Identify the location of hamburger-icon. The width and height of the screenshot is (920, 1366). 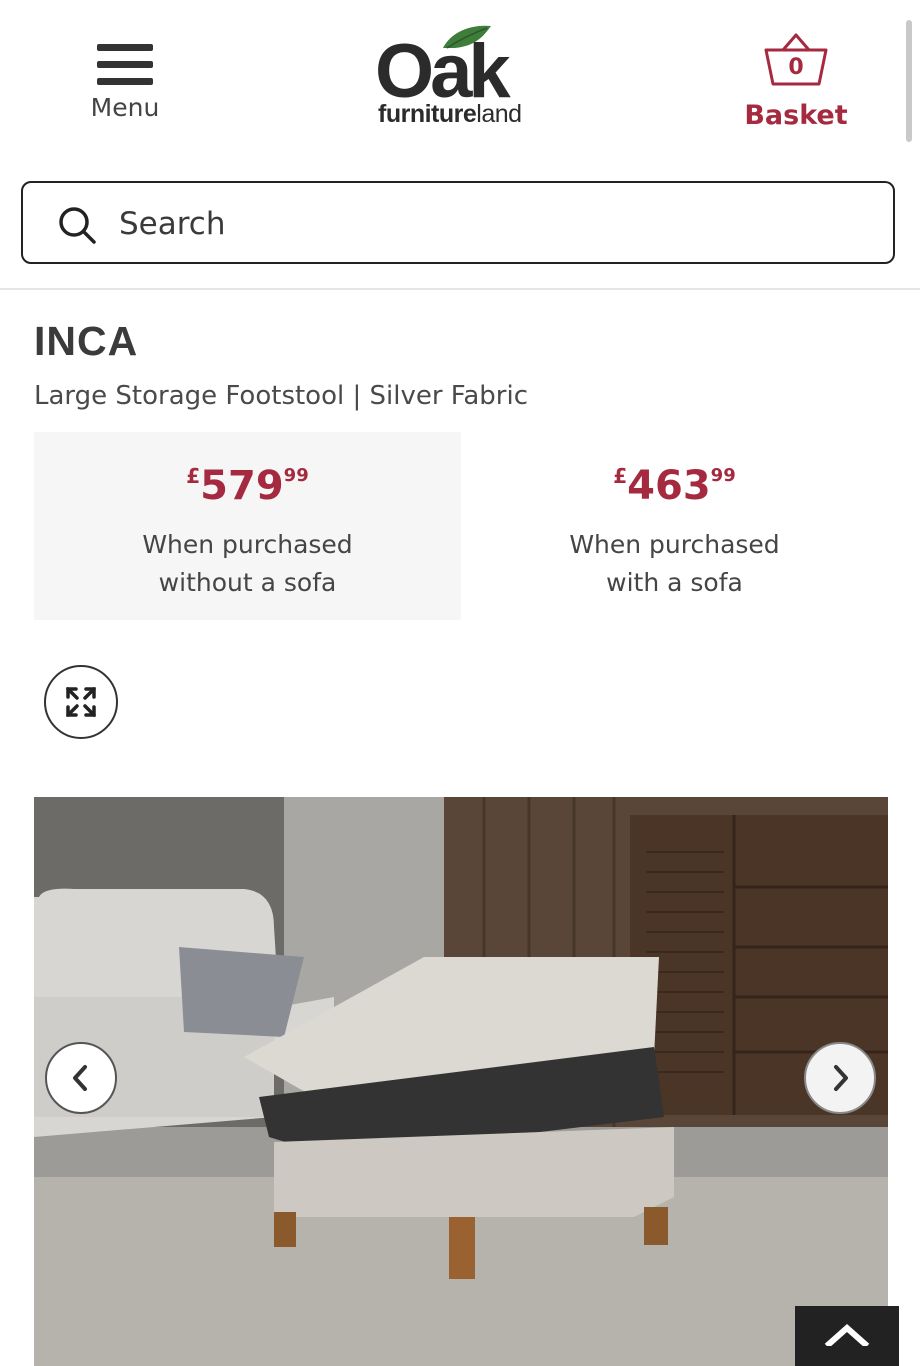
(125, 64).